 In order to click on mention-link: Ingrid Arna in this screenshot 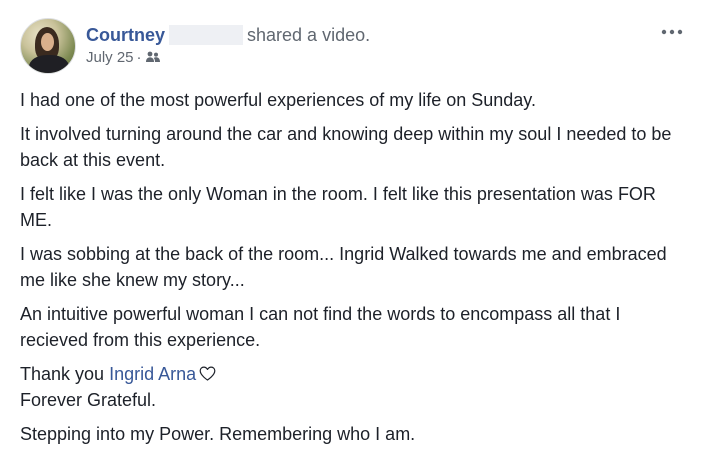, I will do `click(152, 374)`.